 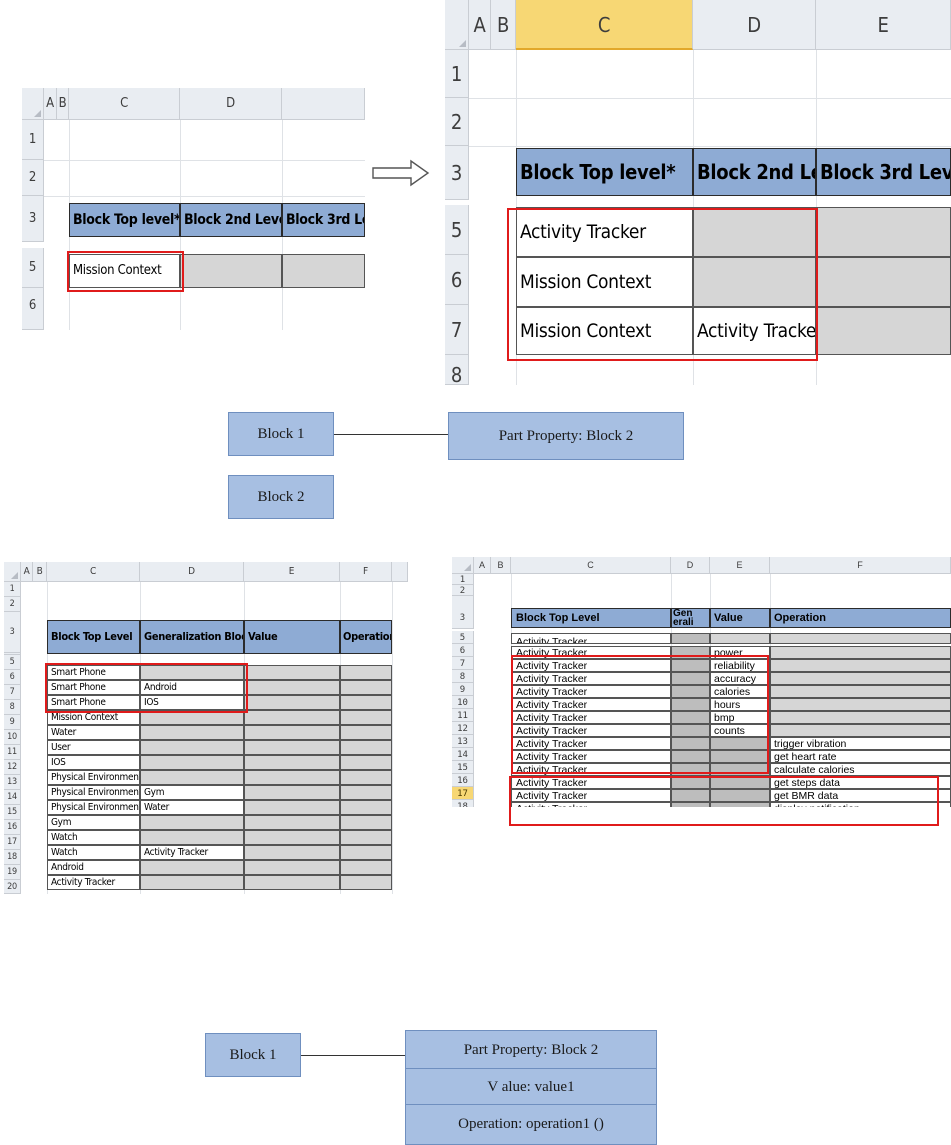 What do you see at coordinates (12, 827) in the screenshot?
I see `row-header: 16` at bounding box center [12, 827].